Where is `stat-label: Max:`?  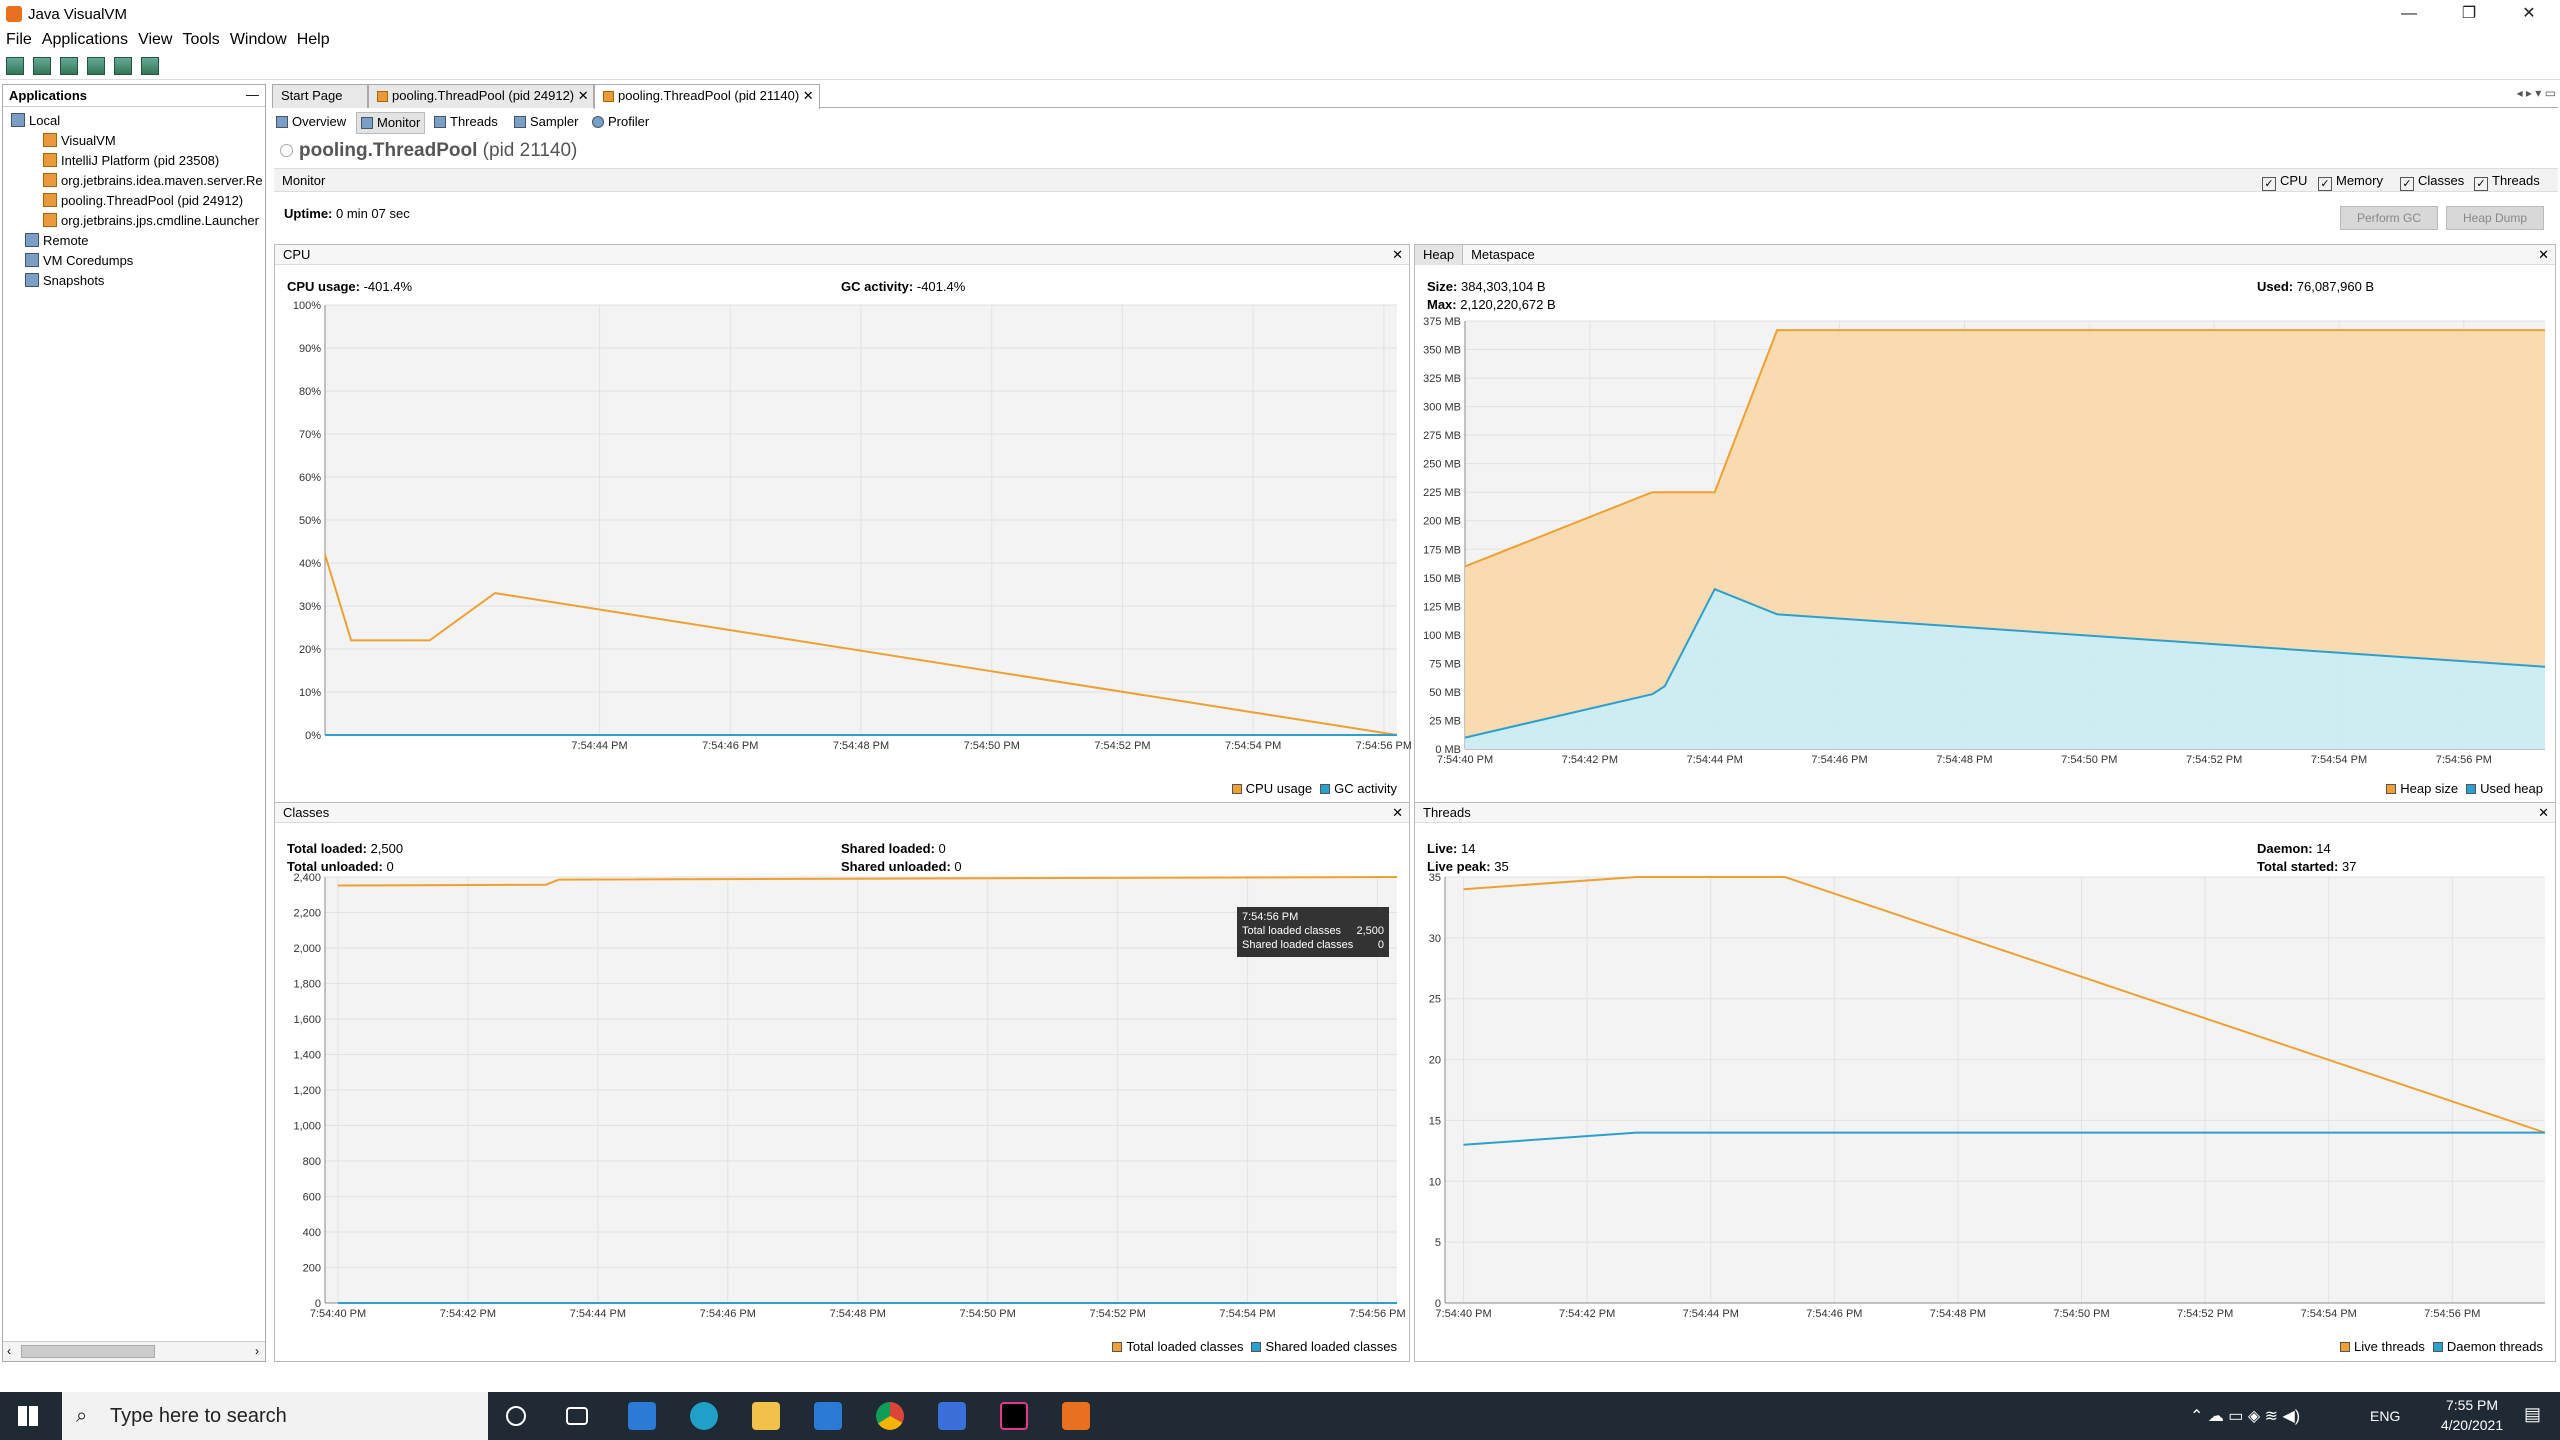 stat-label: Max: is located at coordinates (1442, 304).